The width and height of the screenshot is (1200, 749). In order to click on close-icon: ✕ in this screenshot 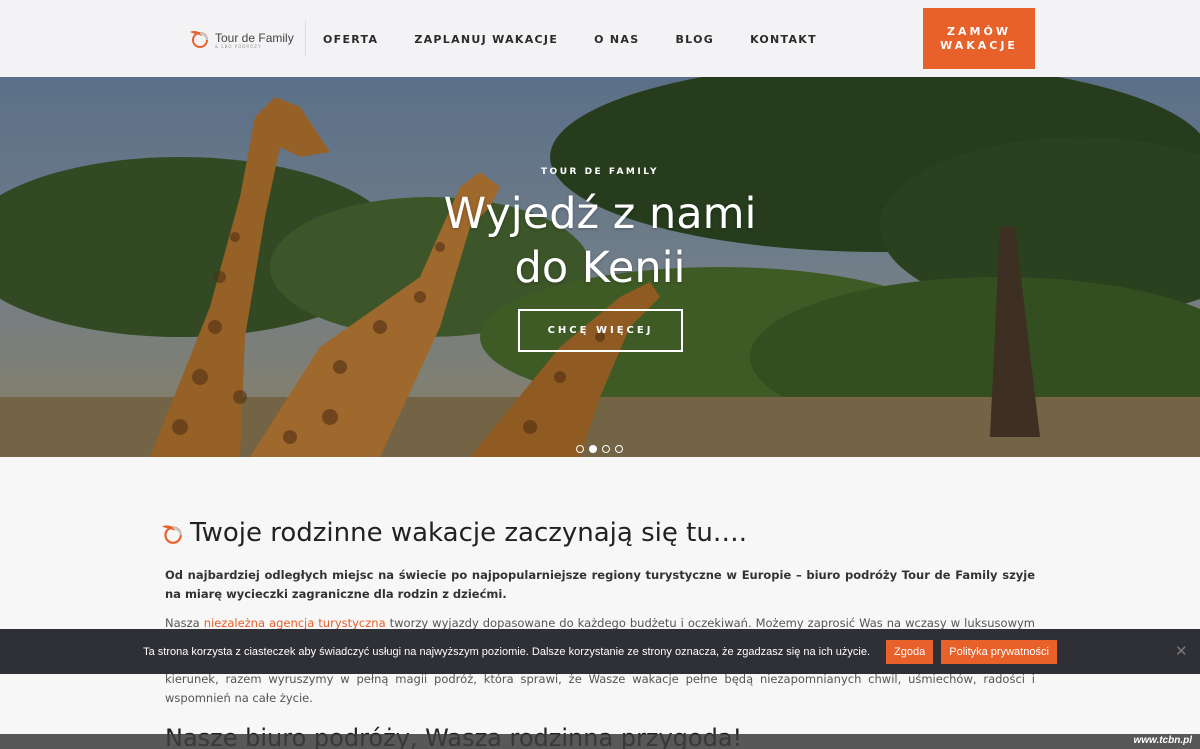, I will do `click(1181, 651)`.